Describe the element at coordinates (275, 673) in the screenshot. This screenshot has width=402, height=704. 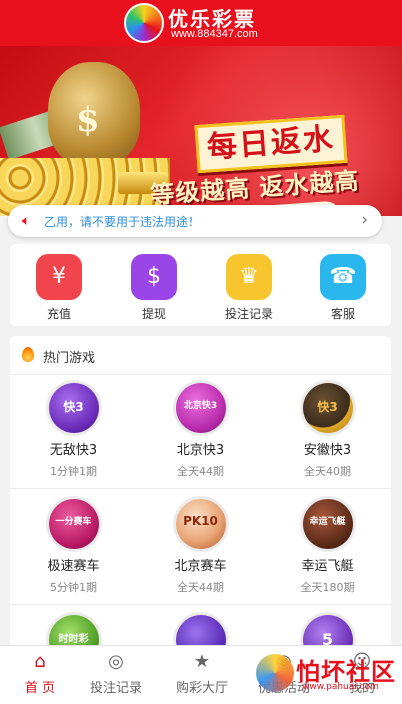
I see `watermark-logo-icon` at that location.